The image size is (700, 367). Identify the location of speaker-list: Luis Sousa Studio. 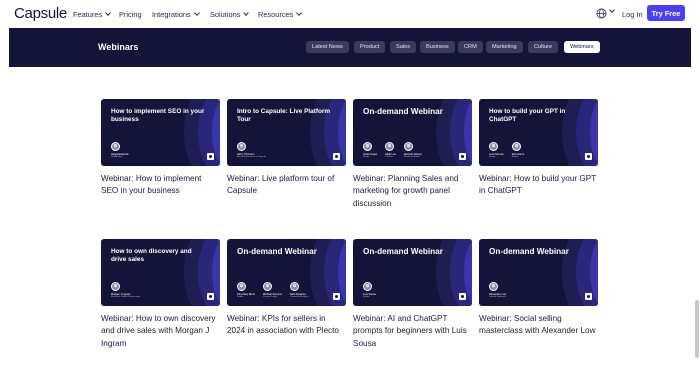
(369, 290).